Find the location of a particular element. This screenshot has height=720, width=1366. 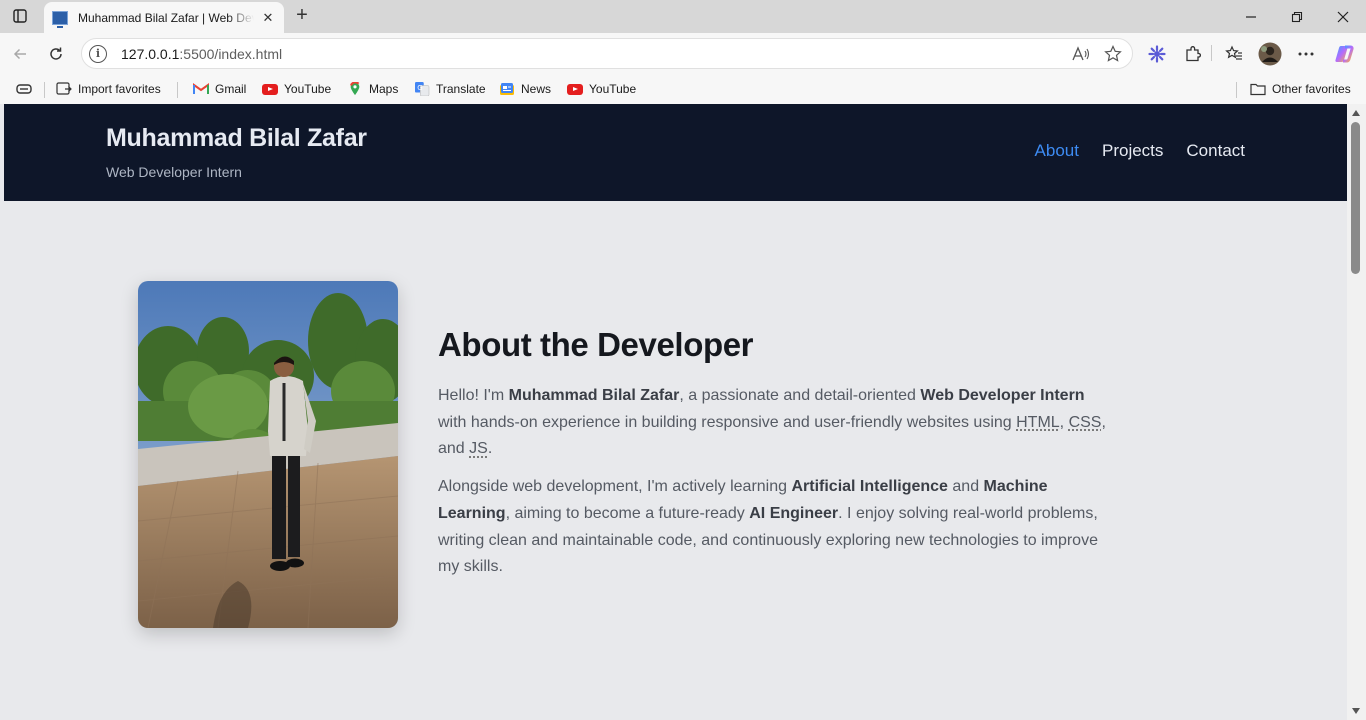

favorite-maps: Maps is located at coordinates (372, 89).